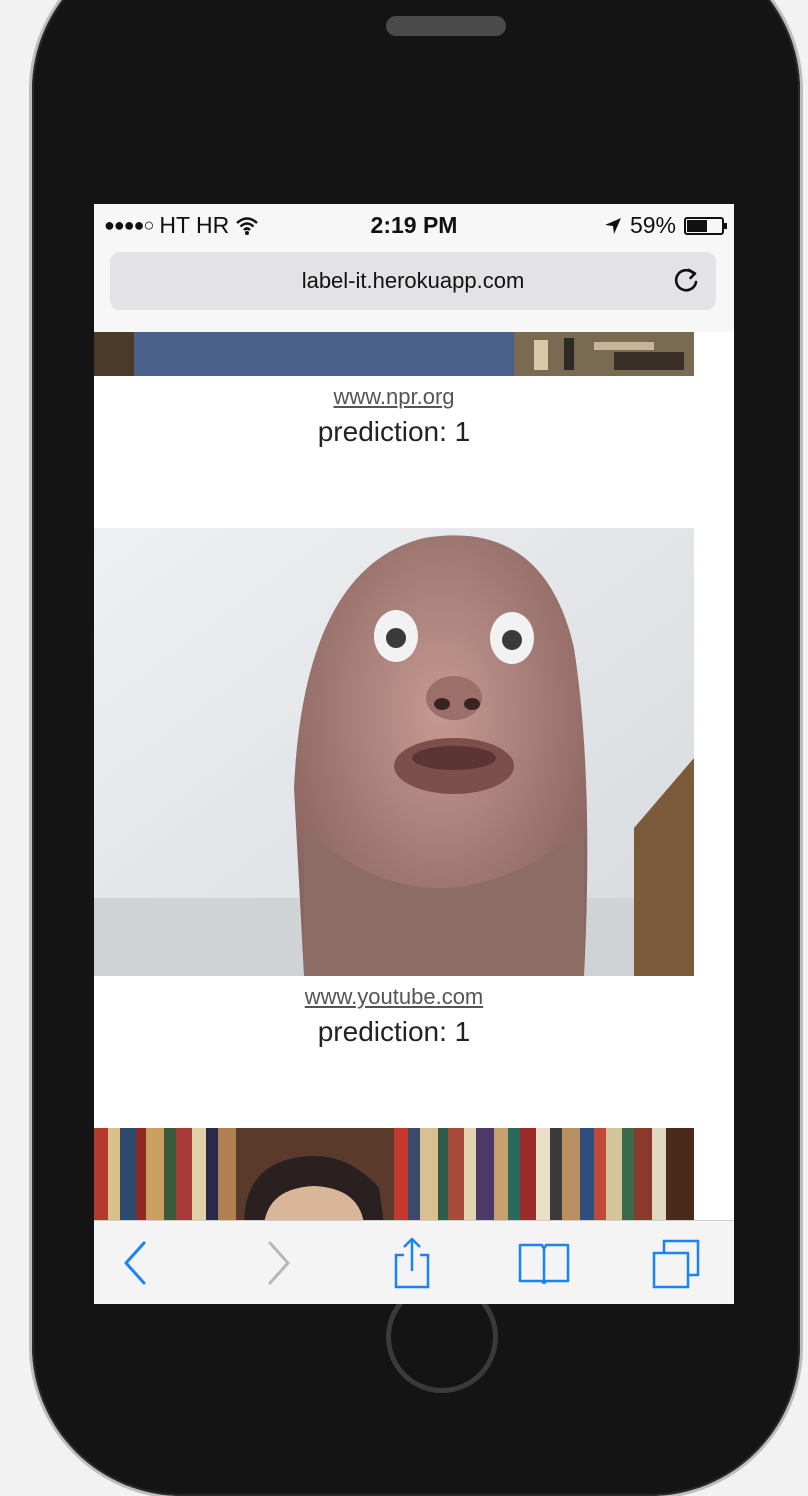 The image size is (808, 1496). Describe the element at coordinates (687, 280) in the screenshot. I see `reload-icon` at that location.